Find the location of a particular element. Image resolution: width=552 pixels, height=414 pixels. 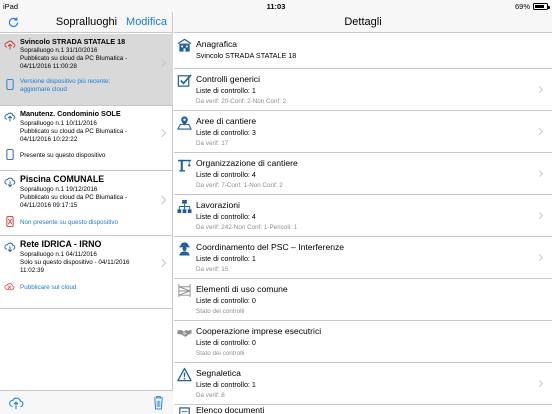

site-meta-line: Sopralluogo n.1 04/11/2016 is located at coordinates (58, 254).